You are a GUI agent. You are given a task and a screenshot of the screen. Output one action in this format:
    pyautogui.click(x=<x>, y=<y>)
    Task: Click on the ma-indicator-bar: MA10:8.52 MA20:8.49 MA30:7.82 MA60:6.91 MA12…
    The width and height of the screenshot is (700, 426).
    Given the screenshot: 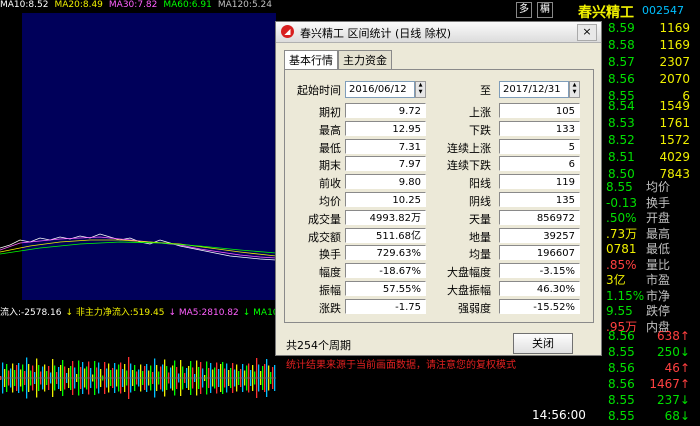 What is the action you would take?
    pyautogui.click(x=138, y=6)
    